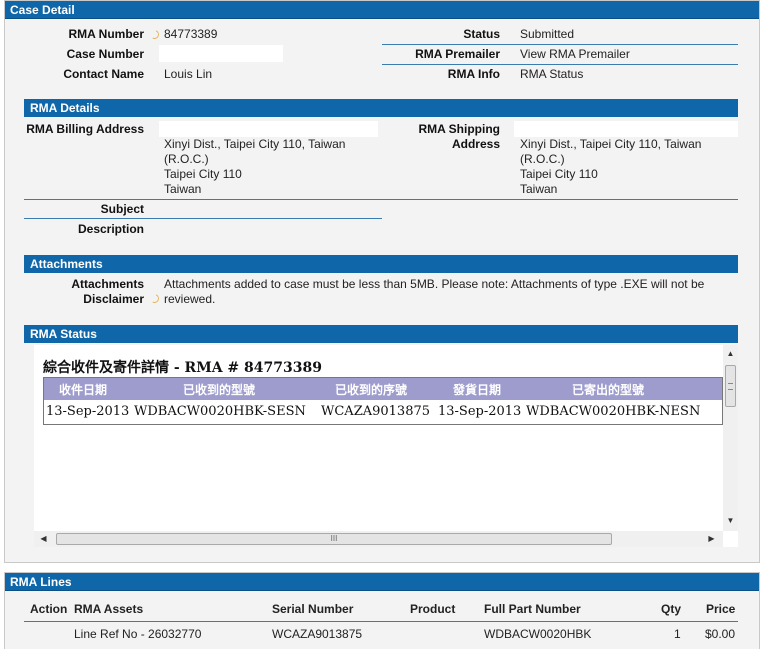 Image resolution: width=763 pixels, height=649 pixels. What do you see at coordinates (109, 609) in the screenshot?
I see `column-header: RMA Assets` at bounding box center [109, 609].